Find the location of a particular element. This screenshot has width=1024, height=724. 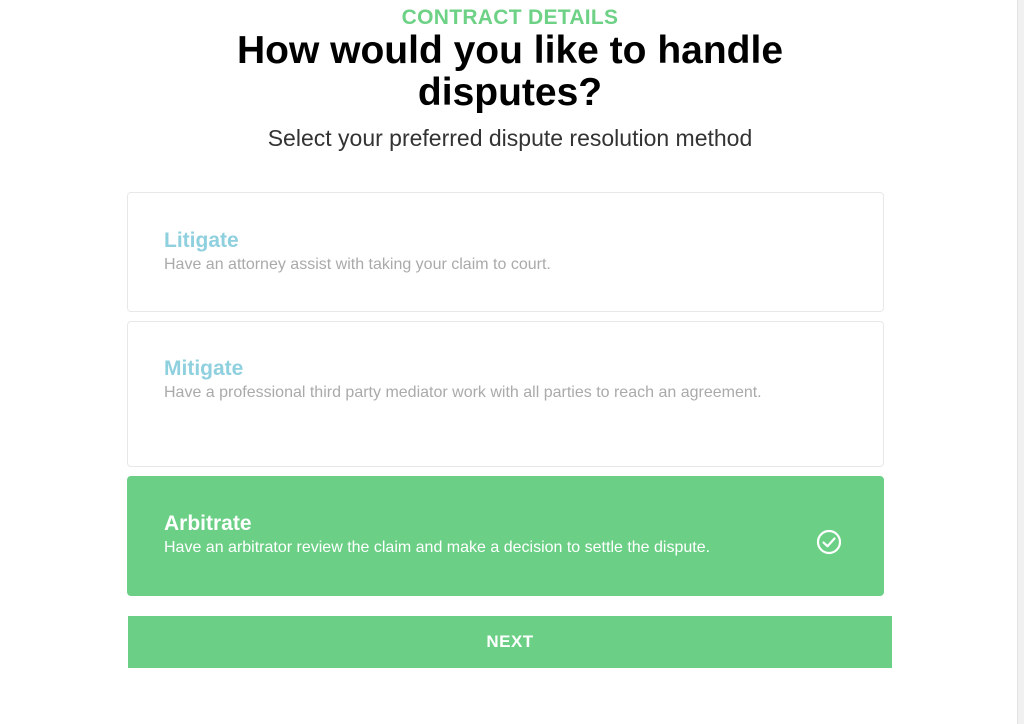

page-title: How would you like to handle disputes? is located at coordinates (510, 71).